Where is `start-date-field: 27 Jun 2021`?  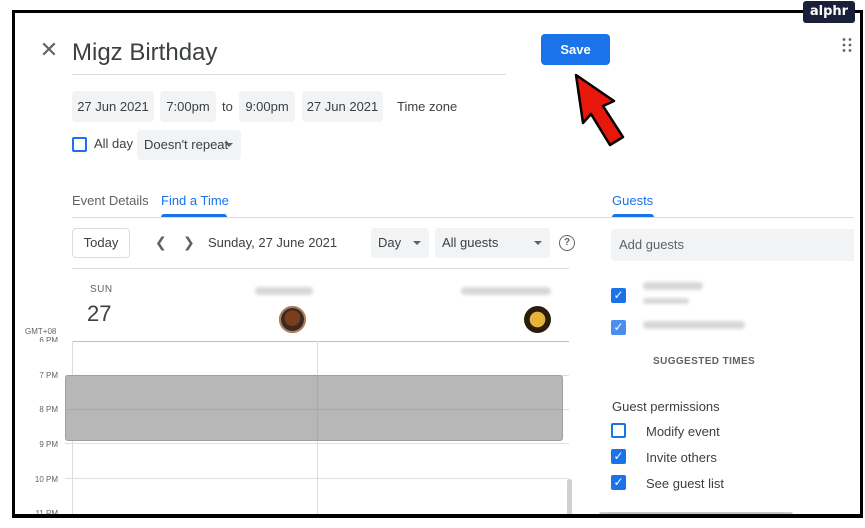 start-date-field: 27 Jun 2021 is located at coordinates (113, 106).